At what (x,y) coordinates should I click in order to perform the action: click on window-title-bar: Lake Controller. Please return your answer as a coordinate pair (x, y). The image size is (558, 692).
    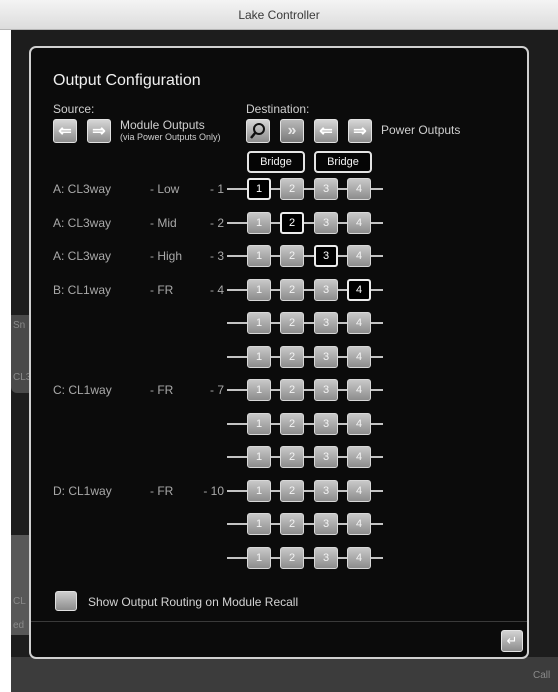
    Looking at the image, I should click on (279, 15).